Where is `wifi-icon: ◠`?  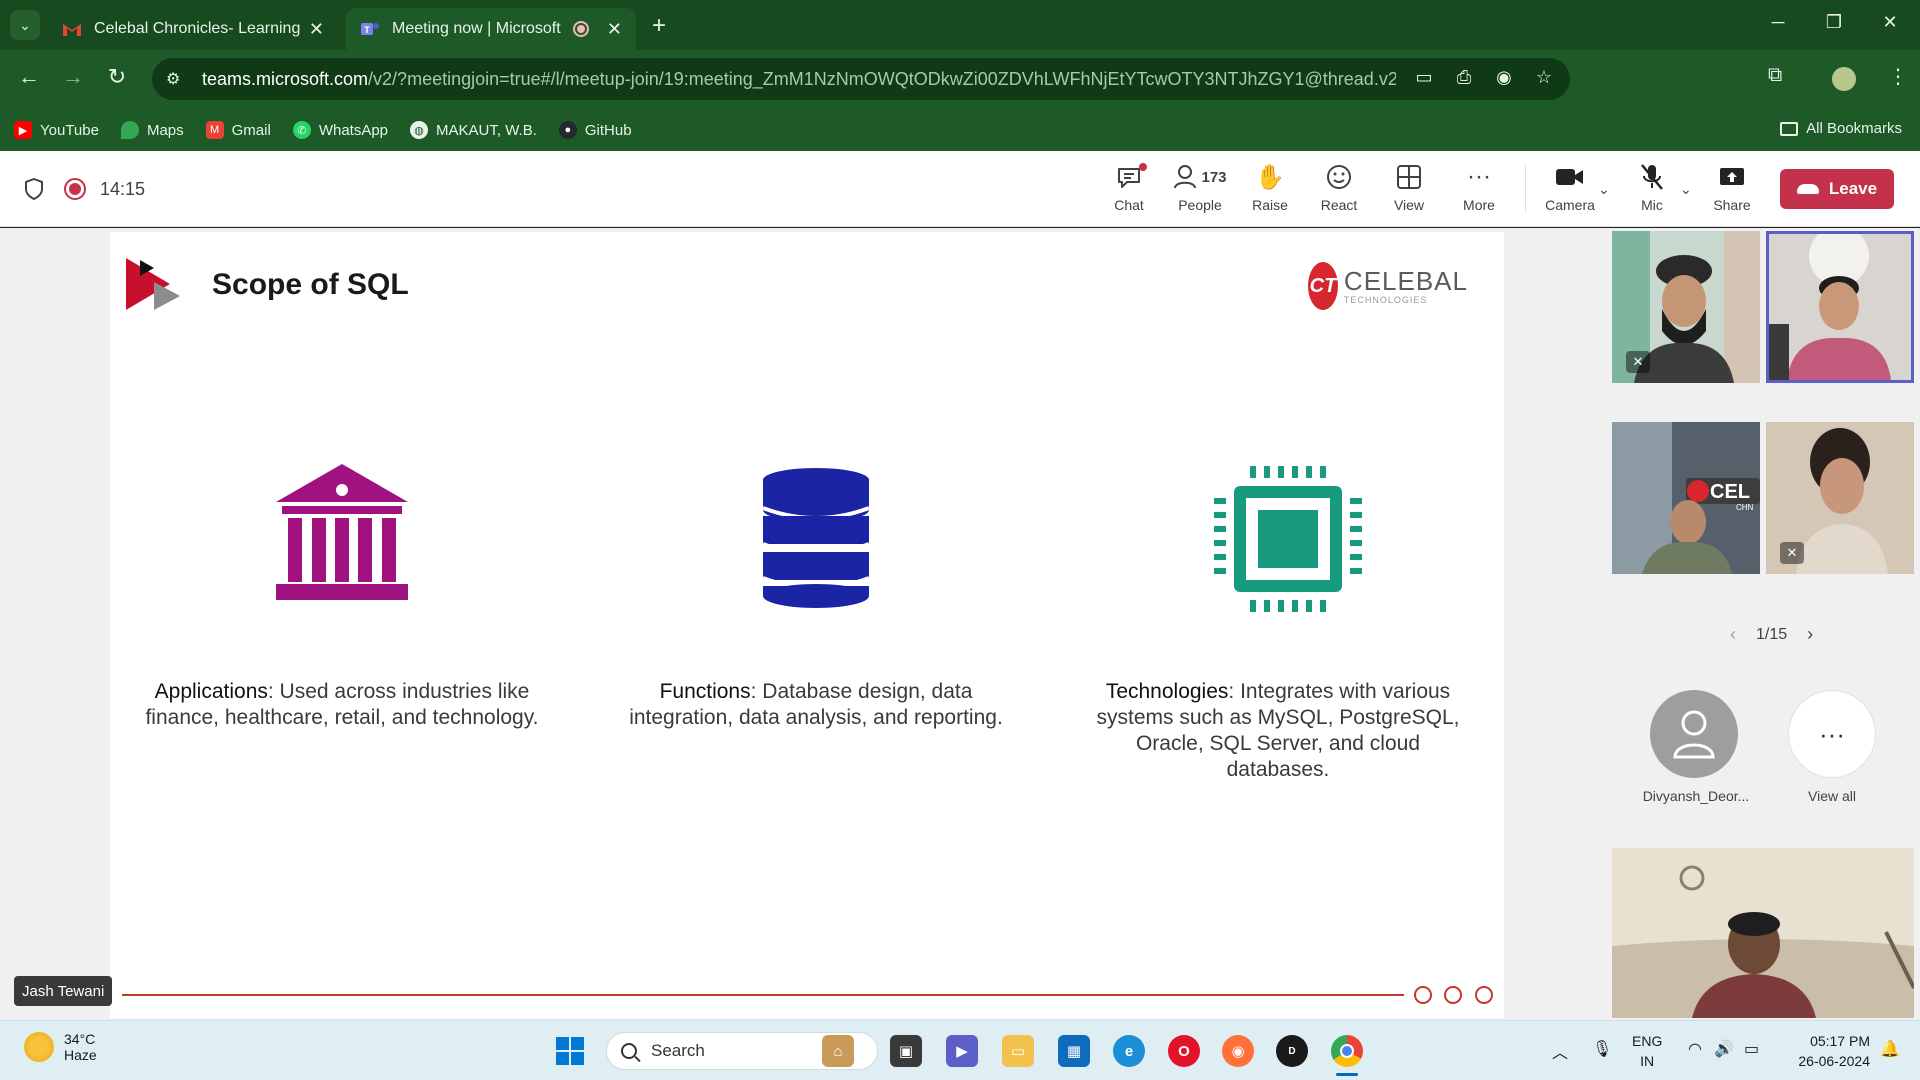 wifi-icon: ◠ is located at coordinates (1695, 1049).